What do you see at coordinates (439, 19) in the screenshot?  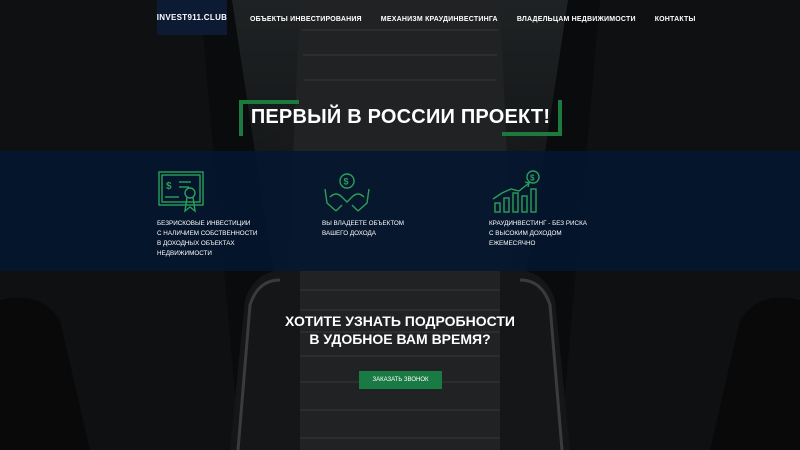 I see `nav-item-crowdinvesting-mechanism: МЕХАНИЗМ КРАУДИНВЕСТИНГА` at bounding box center [439, 19].